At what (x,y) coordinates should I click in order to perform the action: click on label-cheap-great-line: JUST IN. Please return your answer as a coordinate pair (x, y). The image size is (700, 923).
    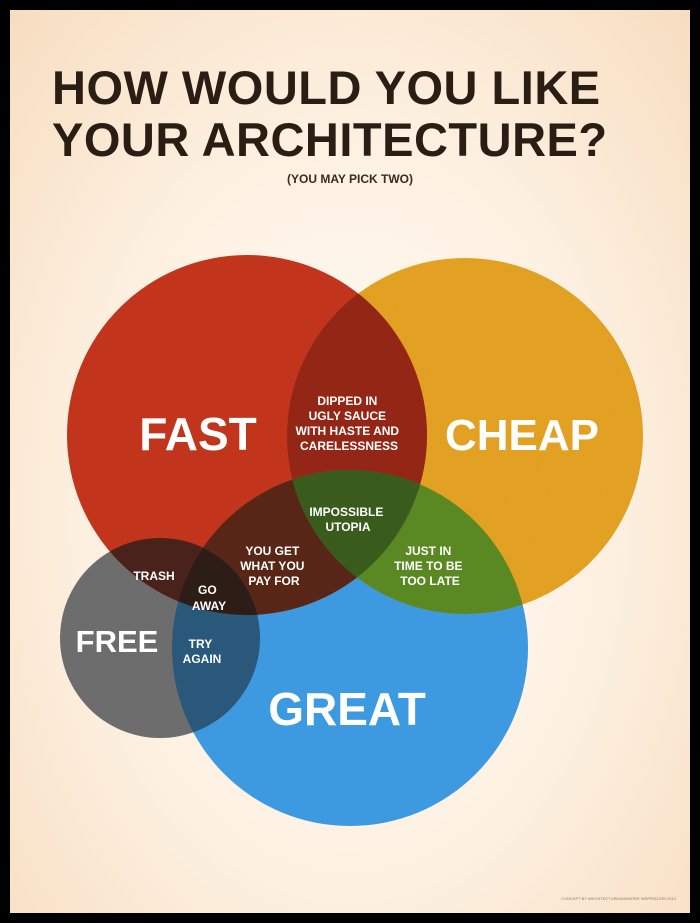
    Looking at the image, I should click on (428, 551).